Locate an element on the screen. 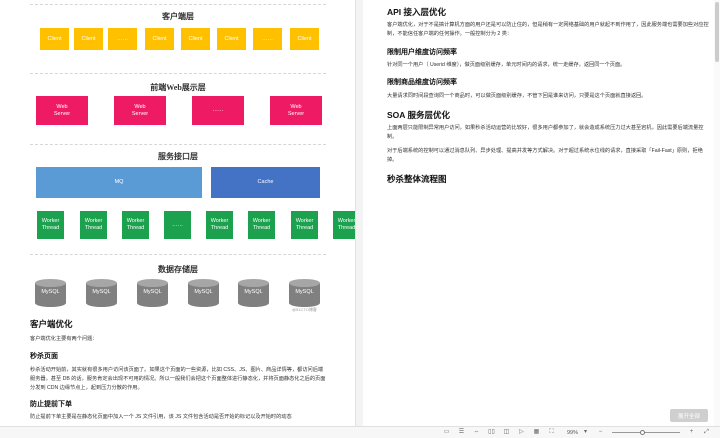  book-view-icon: ◫ is located at coordinates (506, 432).